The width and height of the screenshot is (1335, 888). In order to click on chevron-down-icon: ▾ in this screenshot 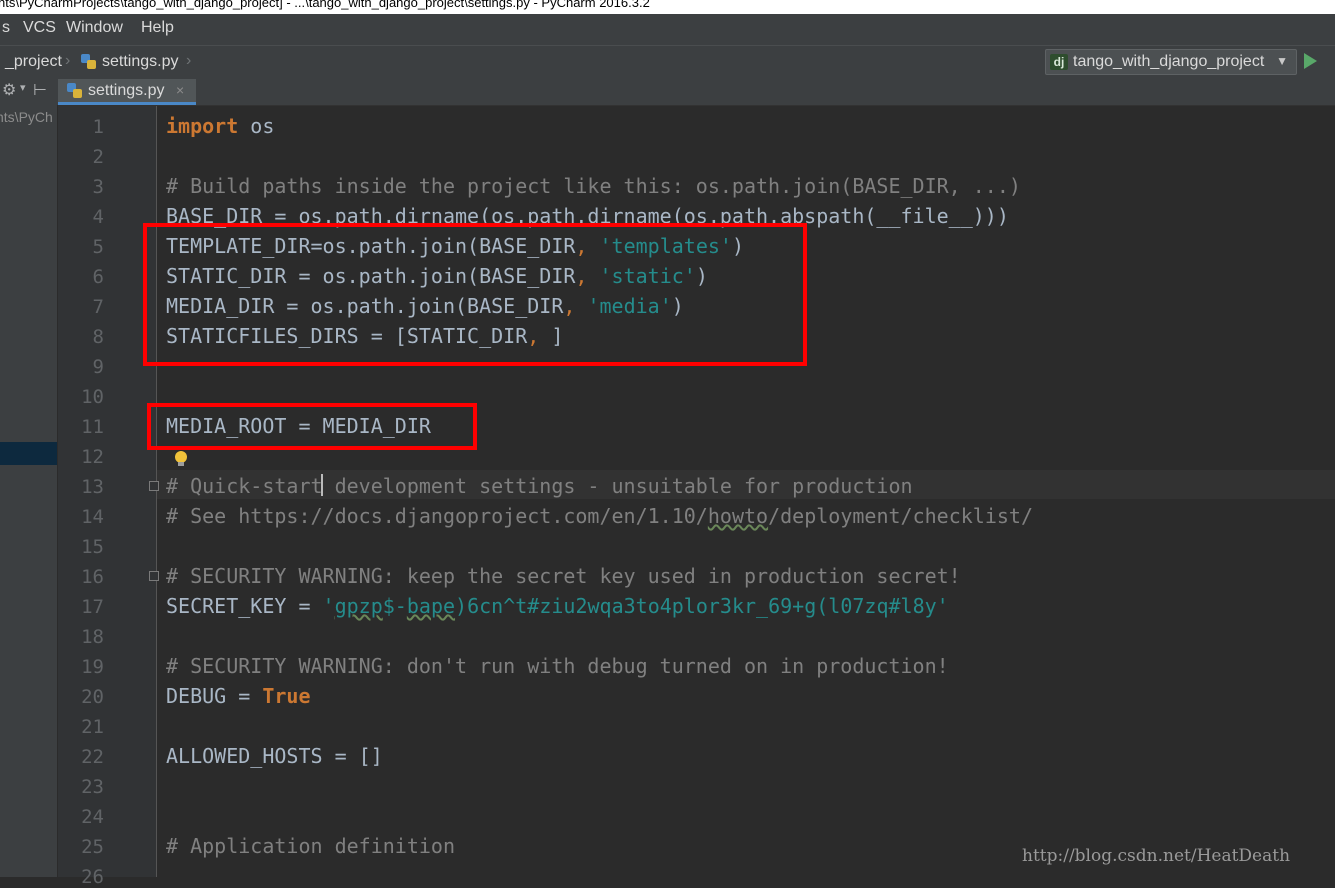, I will do `click(23, 87)`.